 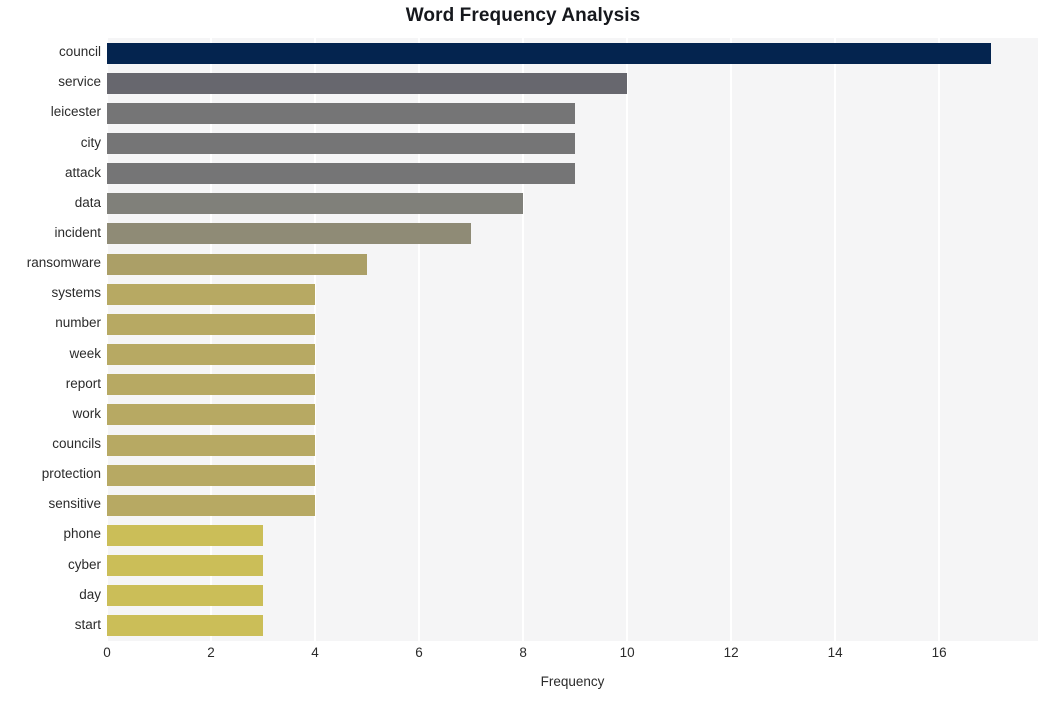 What do you see at coordinates (572, 681) in the screenshot?
I see `x-axis-label: Frequency` at bounding box center [572, 681].